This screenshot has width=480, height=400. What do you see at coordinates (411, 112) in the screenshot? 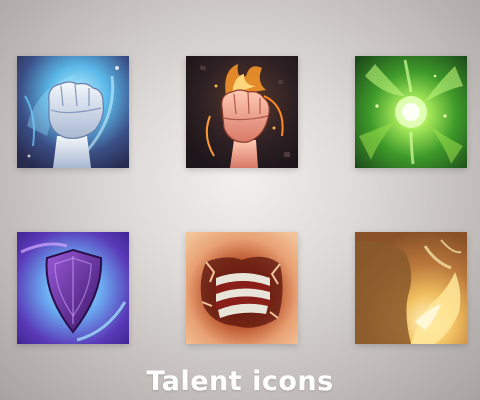
I see `green-energy-orb-icon` at bounding box center [411, 112].